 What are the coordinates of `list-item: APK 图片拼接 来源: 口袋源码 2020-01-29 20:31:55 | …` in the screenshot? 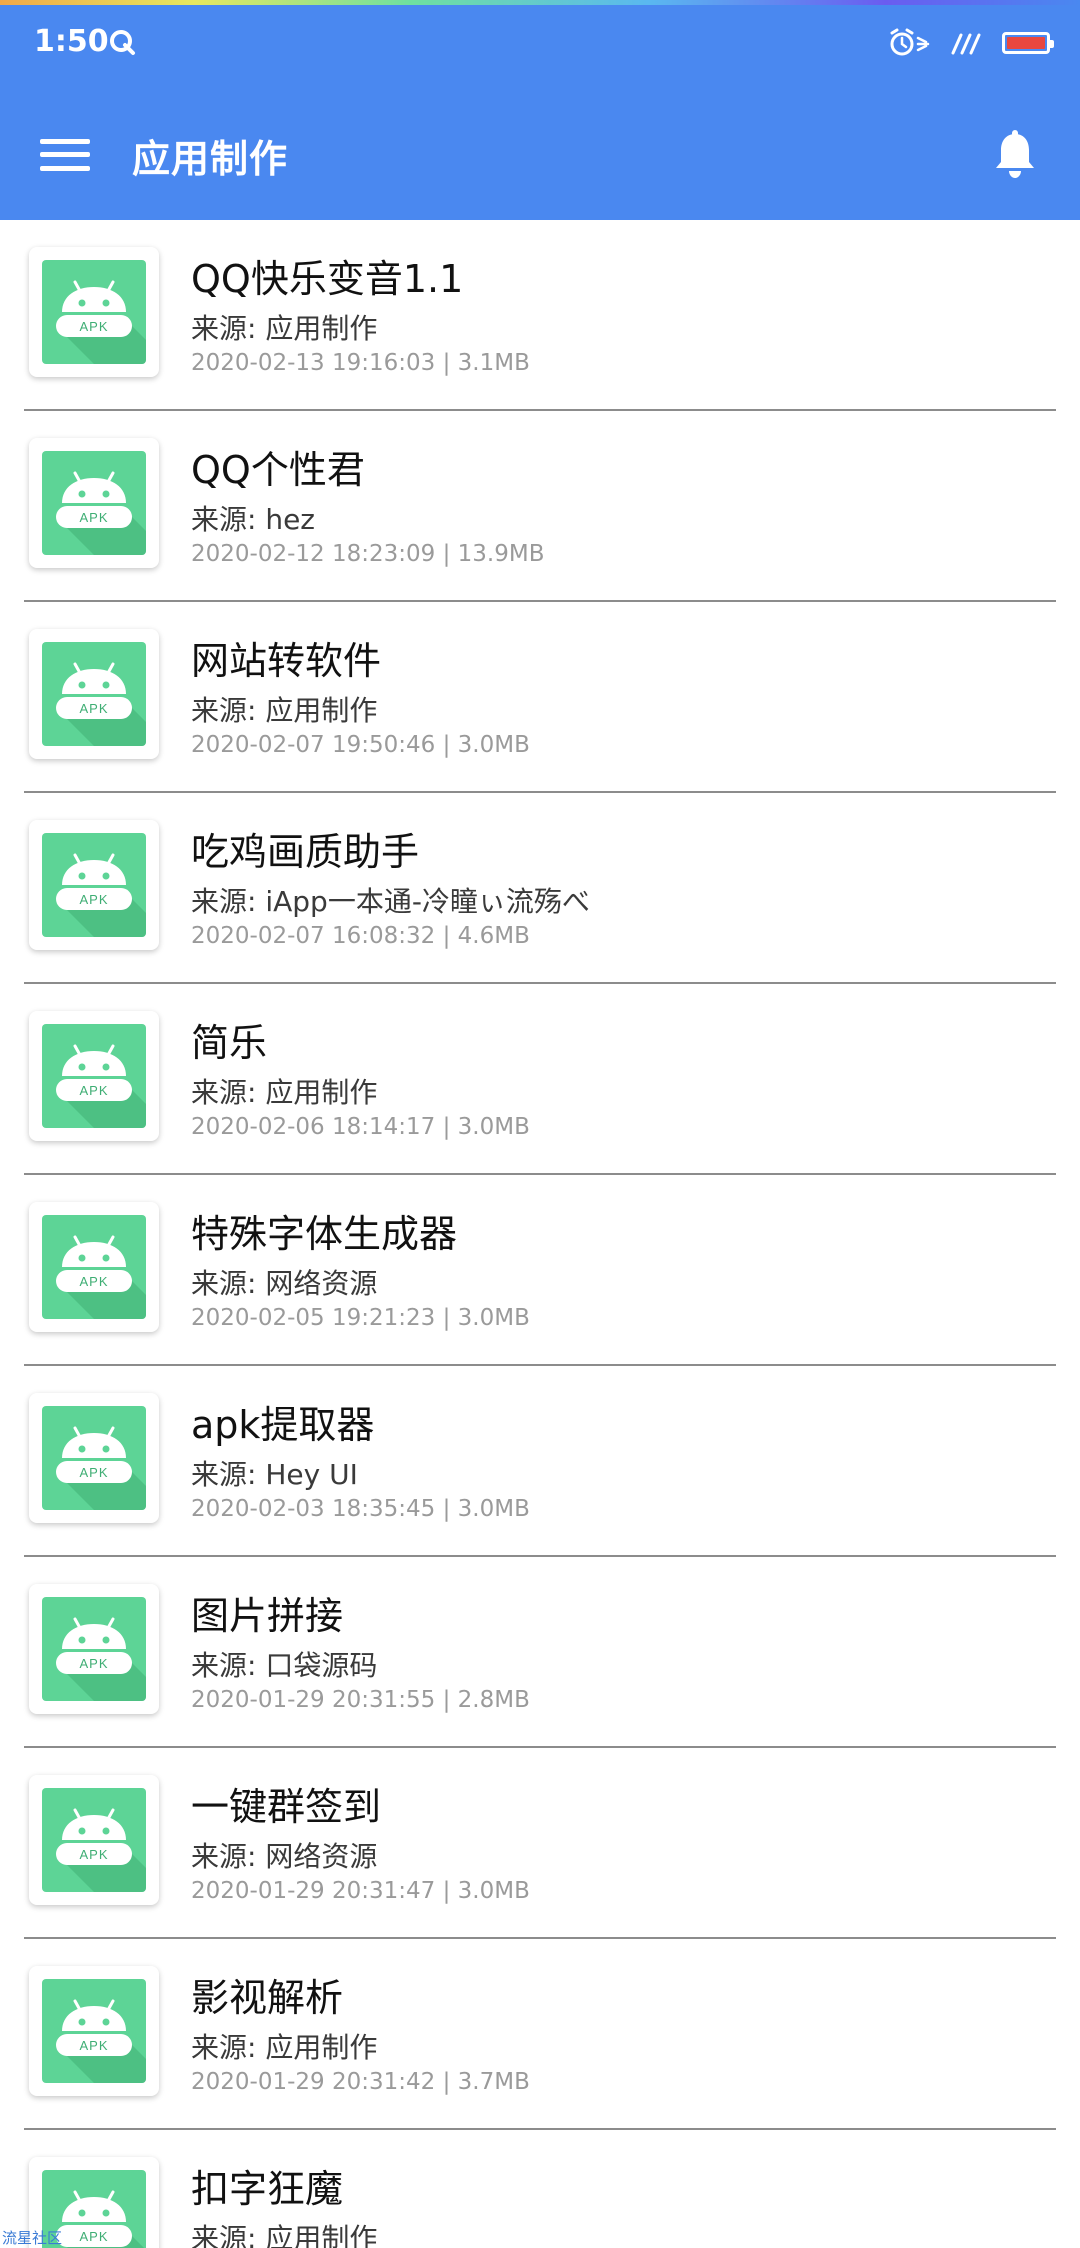 It's located at (540, 1652).